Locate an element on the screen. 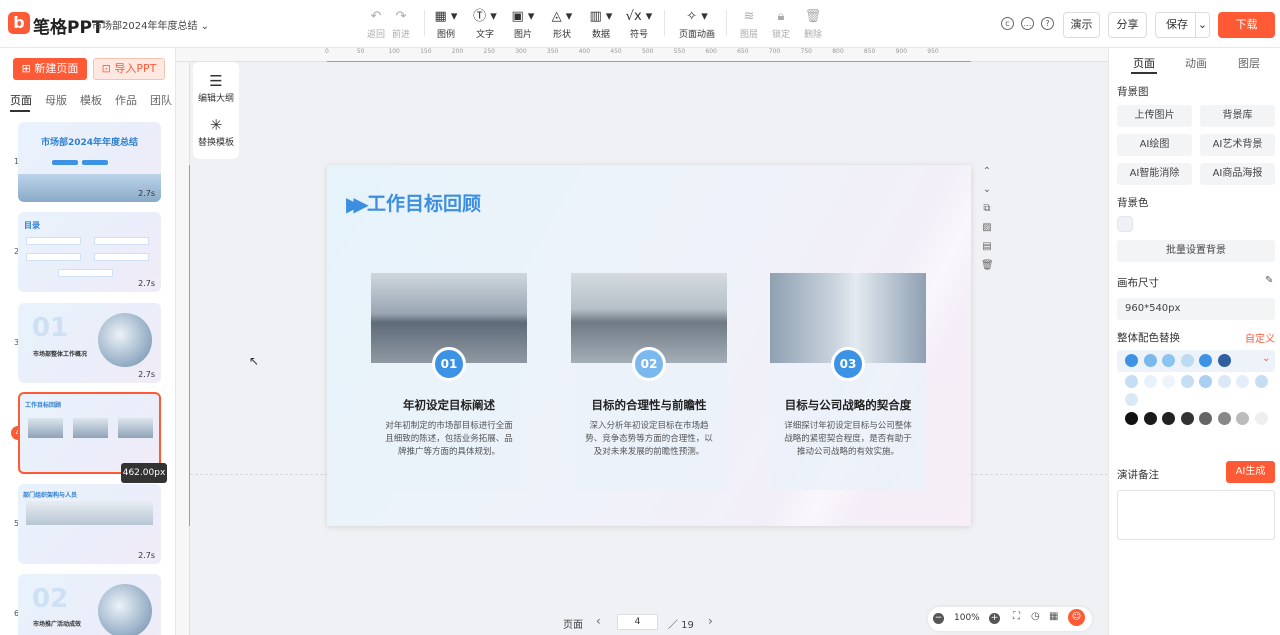 This screenshot has width=1280, height=635. ai-product-poster-button: AI商品海报 is located at coordinates (1237, 174).